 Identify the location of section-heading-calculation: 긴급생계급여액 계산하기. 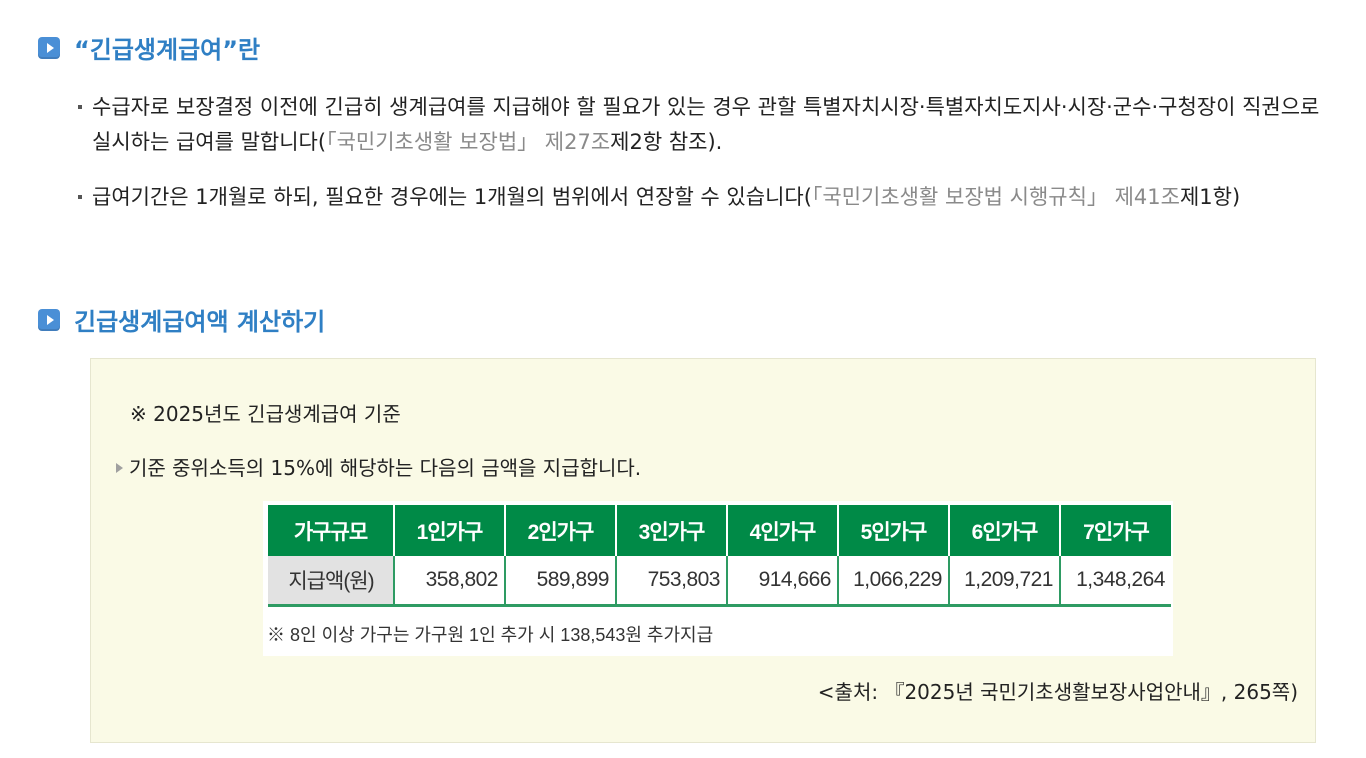
(181, 319).